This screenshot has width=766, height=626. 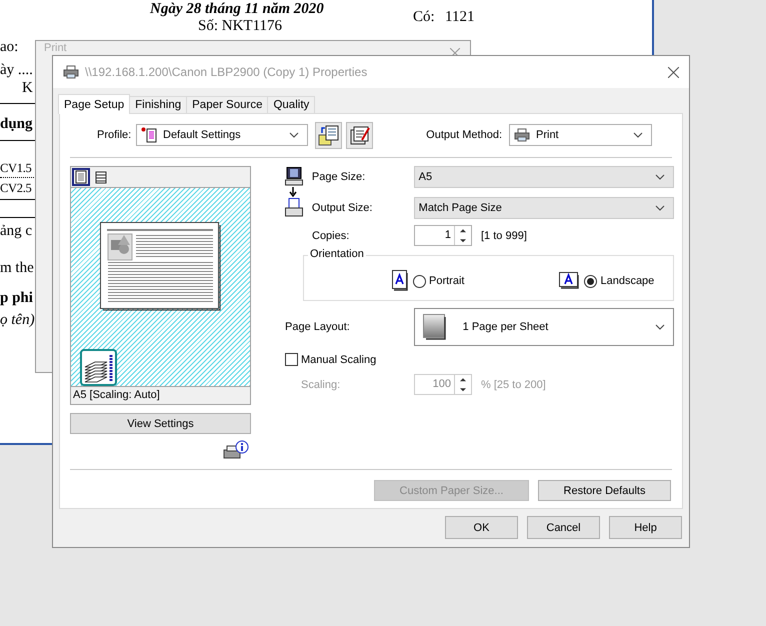 What do you see at coordinates (337, 254) in the screenshot?
I see `group-title: Orientation` at bounding box center [337, 254].